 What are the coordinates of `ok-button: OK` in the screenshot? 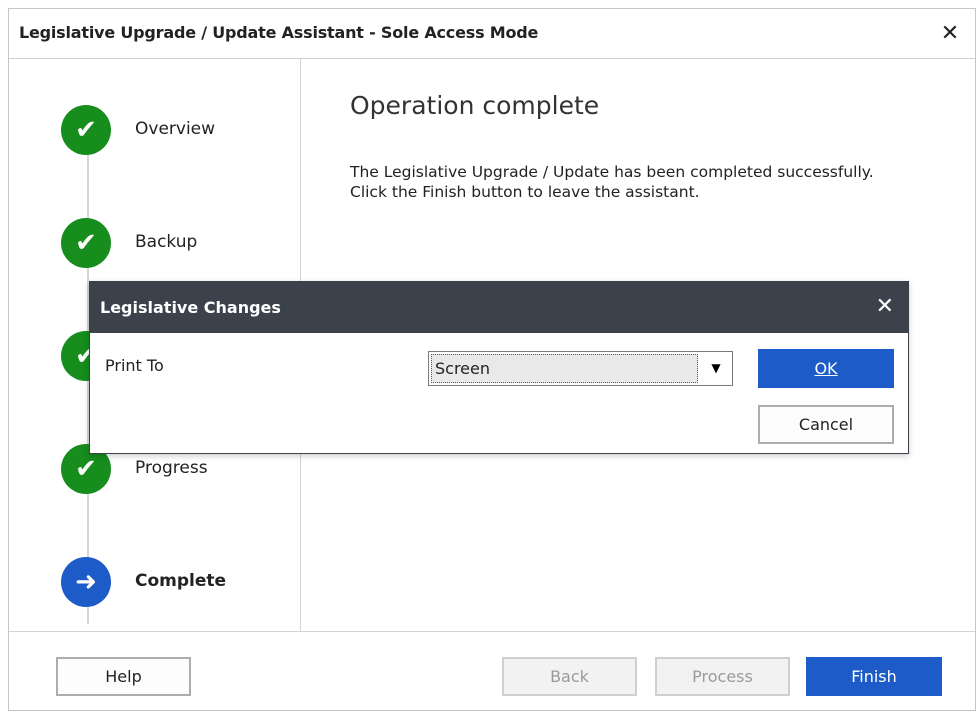 It's located at (826, 368).